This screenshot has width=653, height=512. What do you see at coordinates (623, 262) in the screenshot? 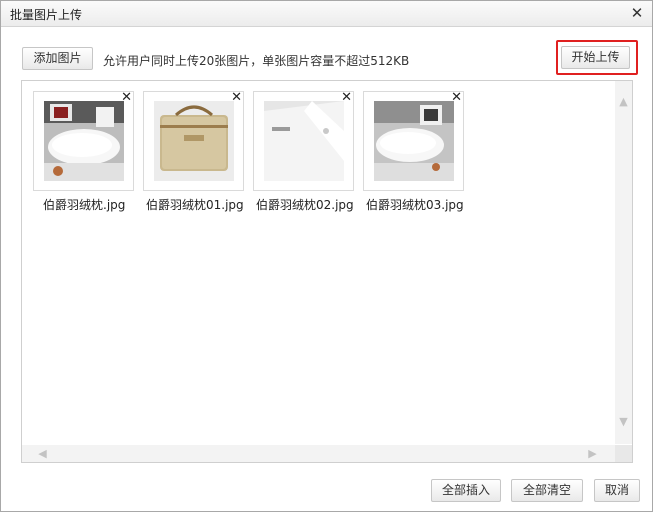
I see `vertical-scrollbar: ▲ ▼` at bounding box center [623, 262].